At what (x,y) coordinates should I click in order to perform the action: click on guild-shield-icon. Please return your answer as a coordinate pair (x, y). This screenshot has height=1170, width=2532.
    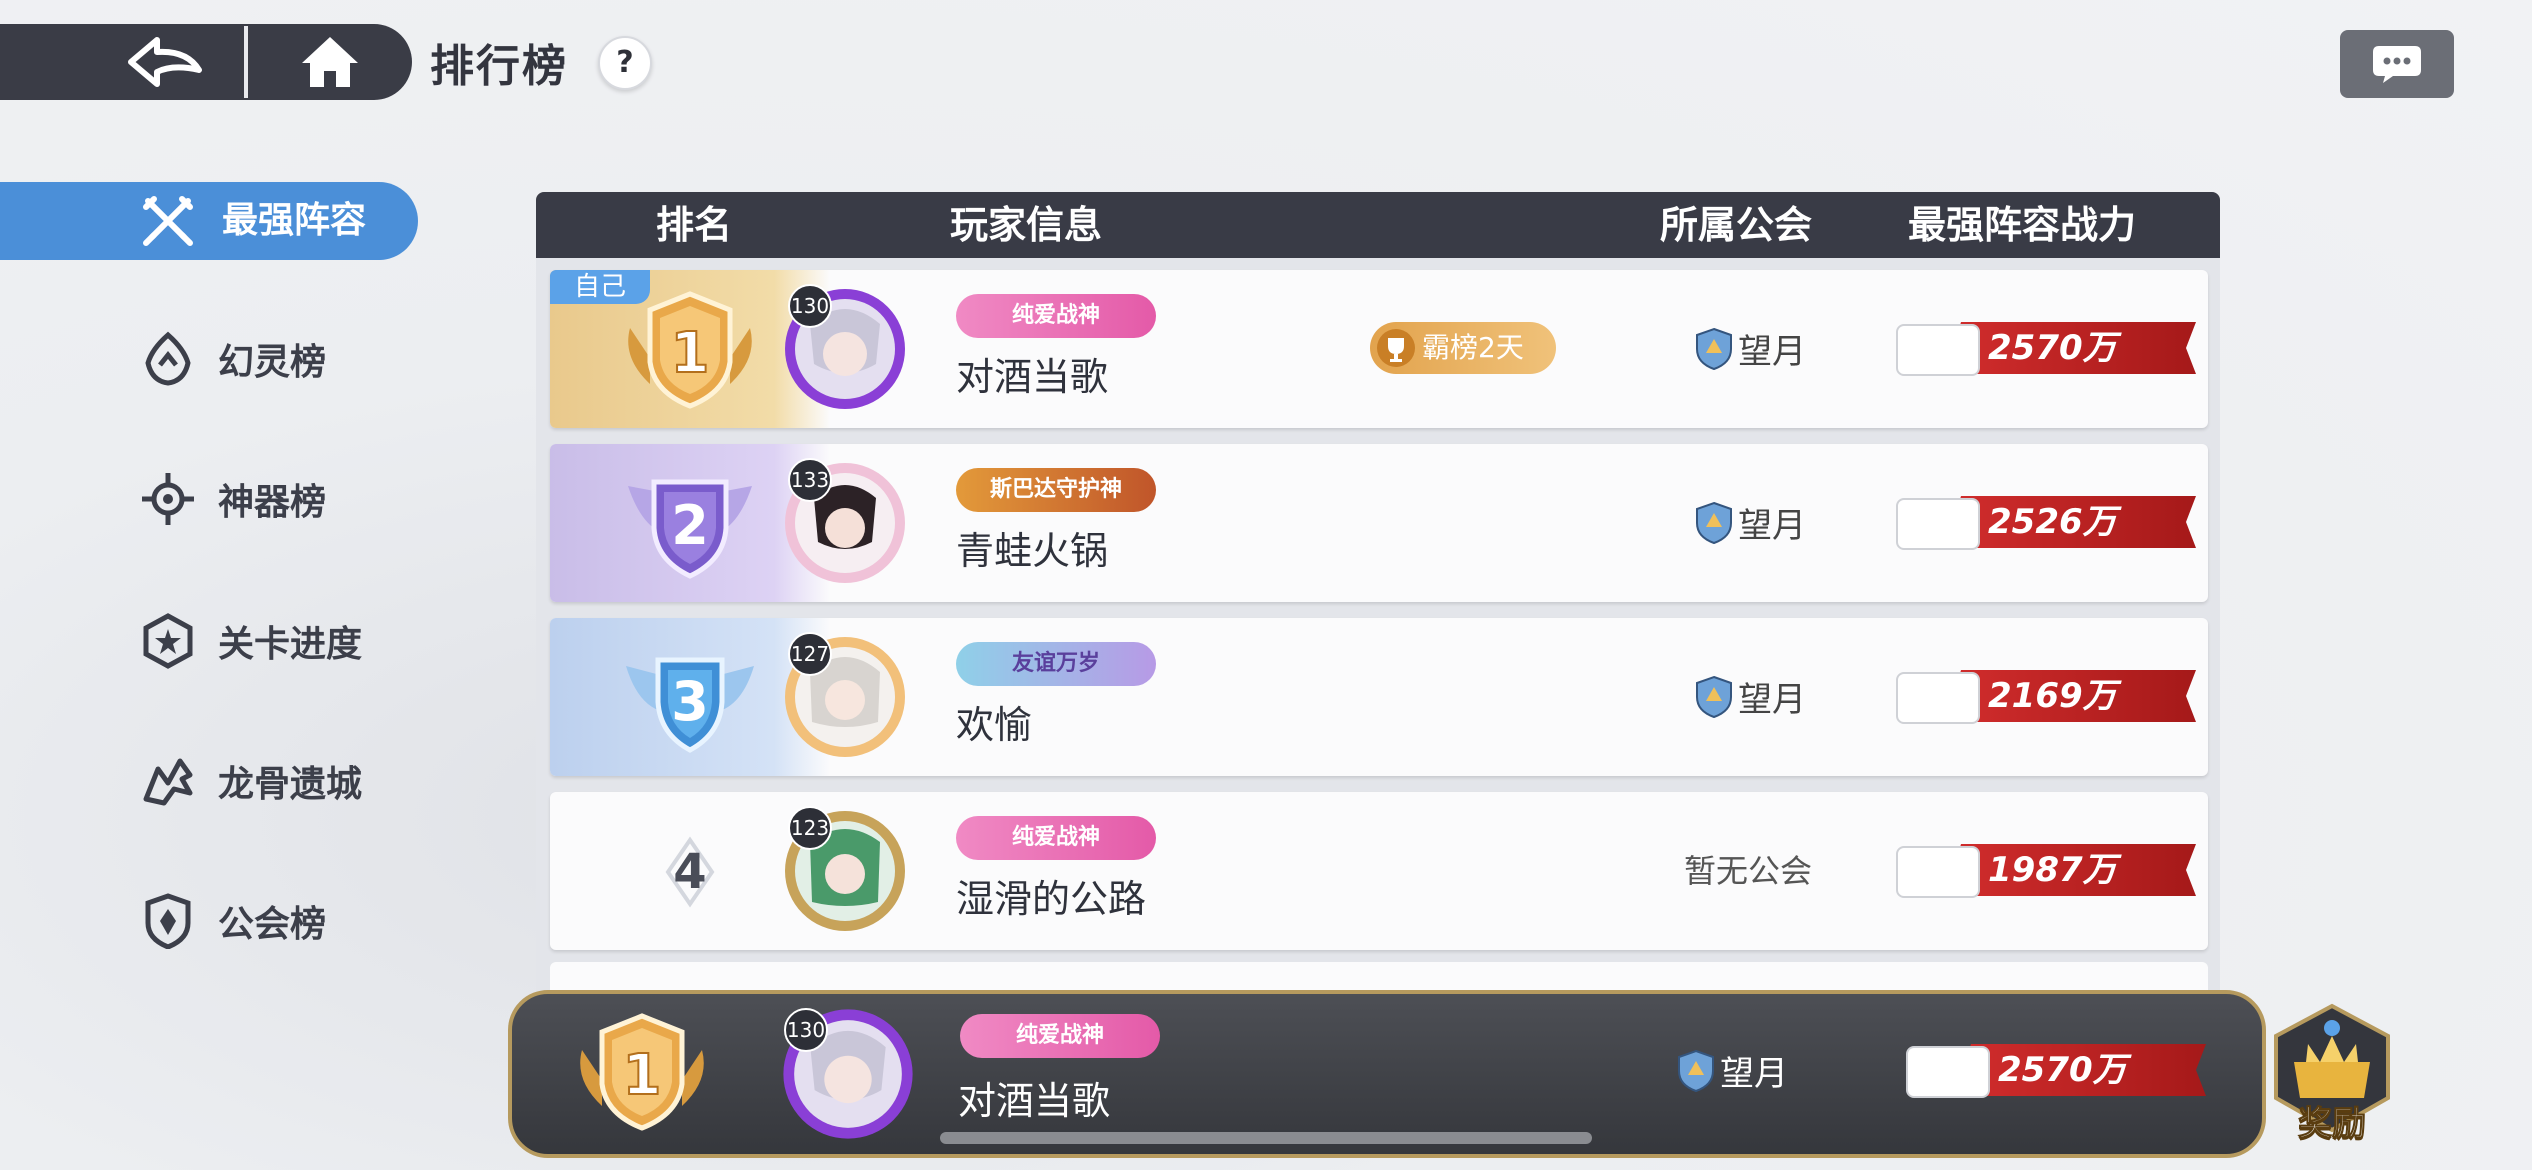
    Looking at the image, I should click on (168, 921).